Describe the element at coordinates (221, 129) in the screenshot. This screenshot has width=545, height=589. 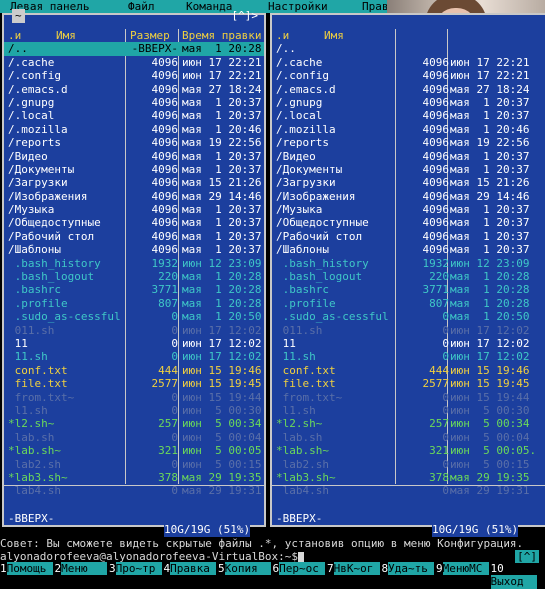
I see `file-date: мая 1 20:46` at that location.